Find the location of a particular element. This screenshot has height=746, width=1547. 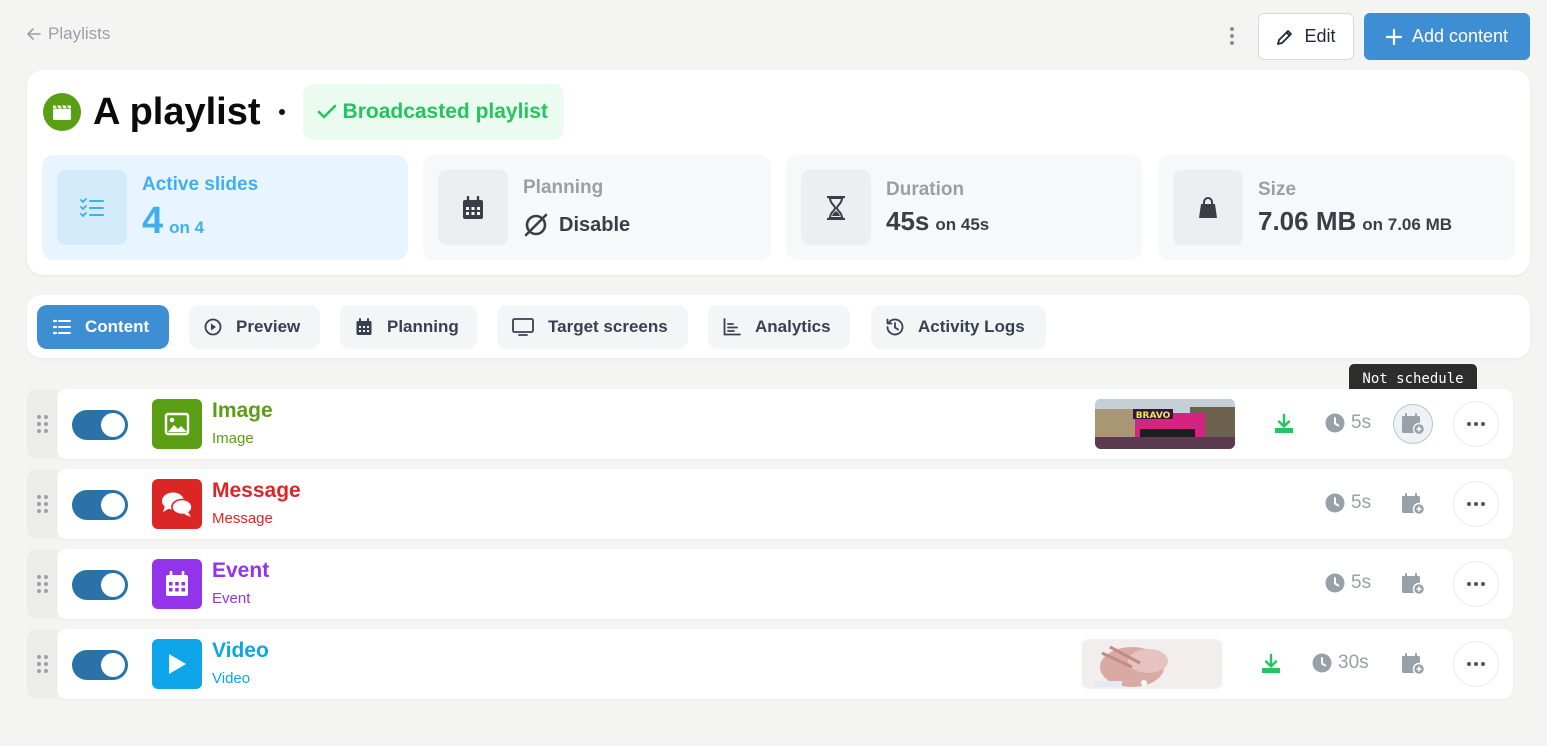

history-icon is located at coordinates (895, 327).